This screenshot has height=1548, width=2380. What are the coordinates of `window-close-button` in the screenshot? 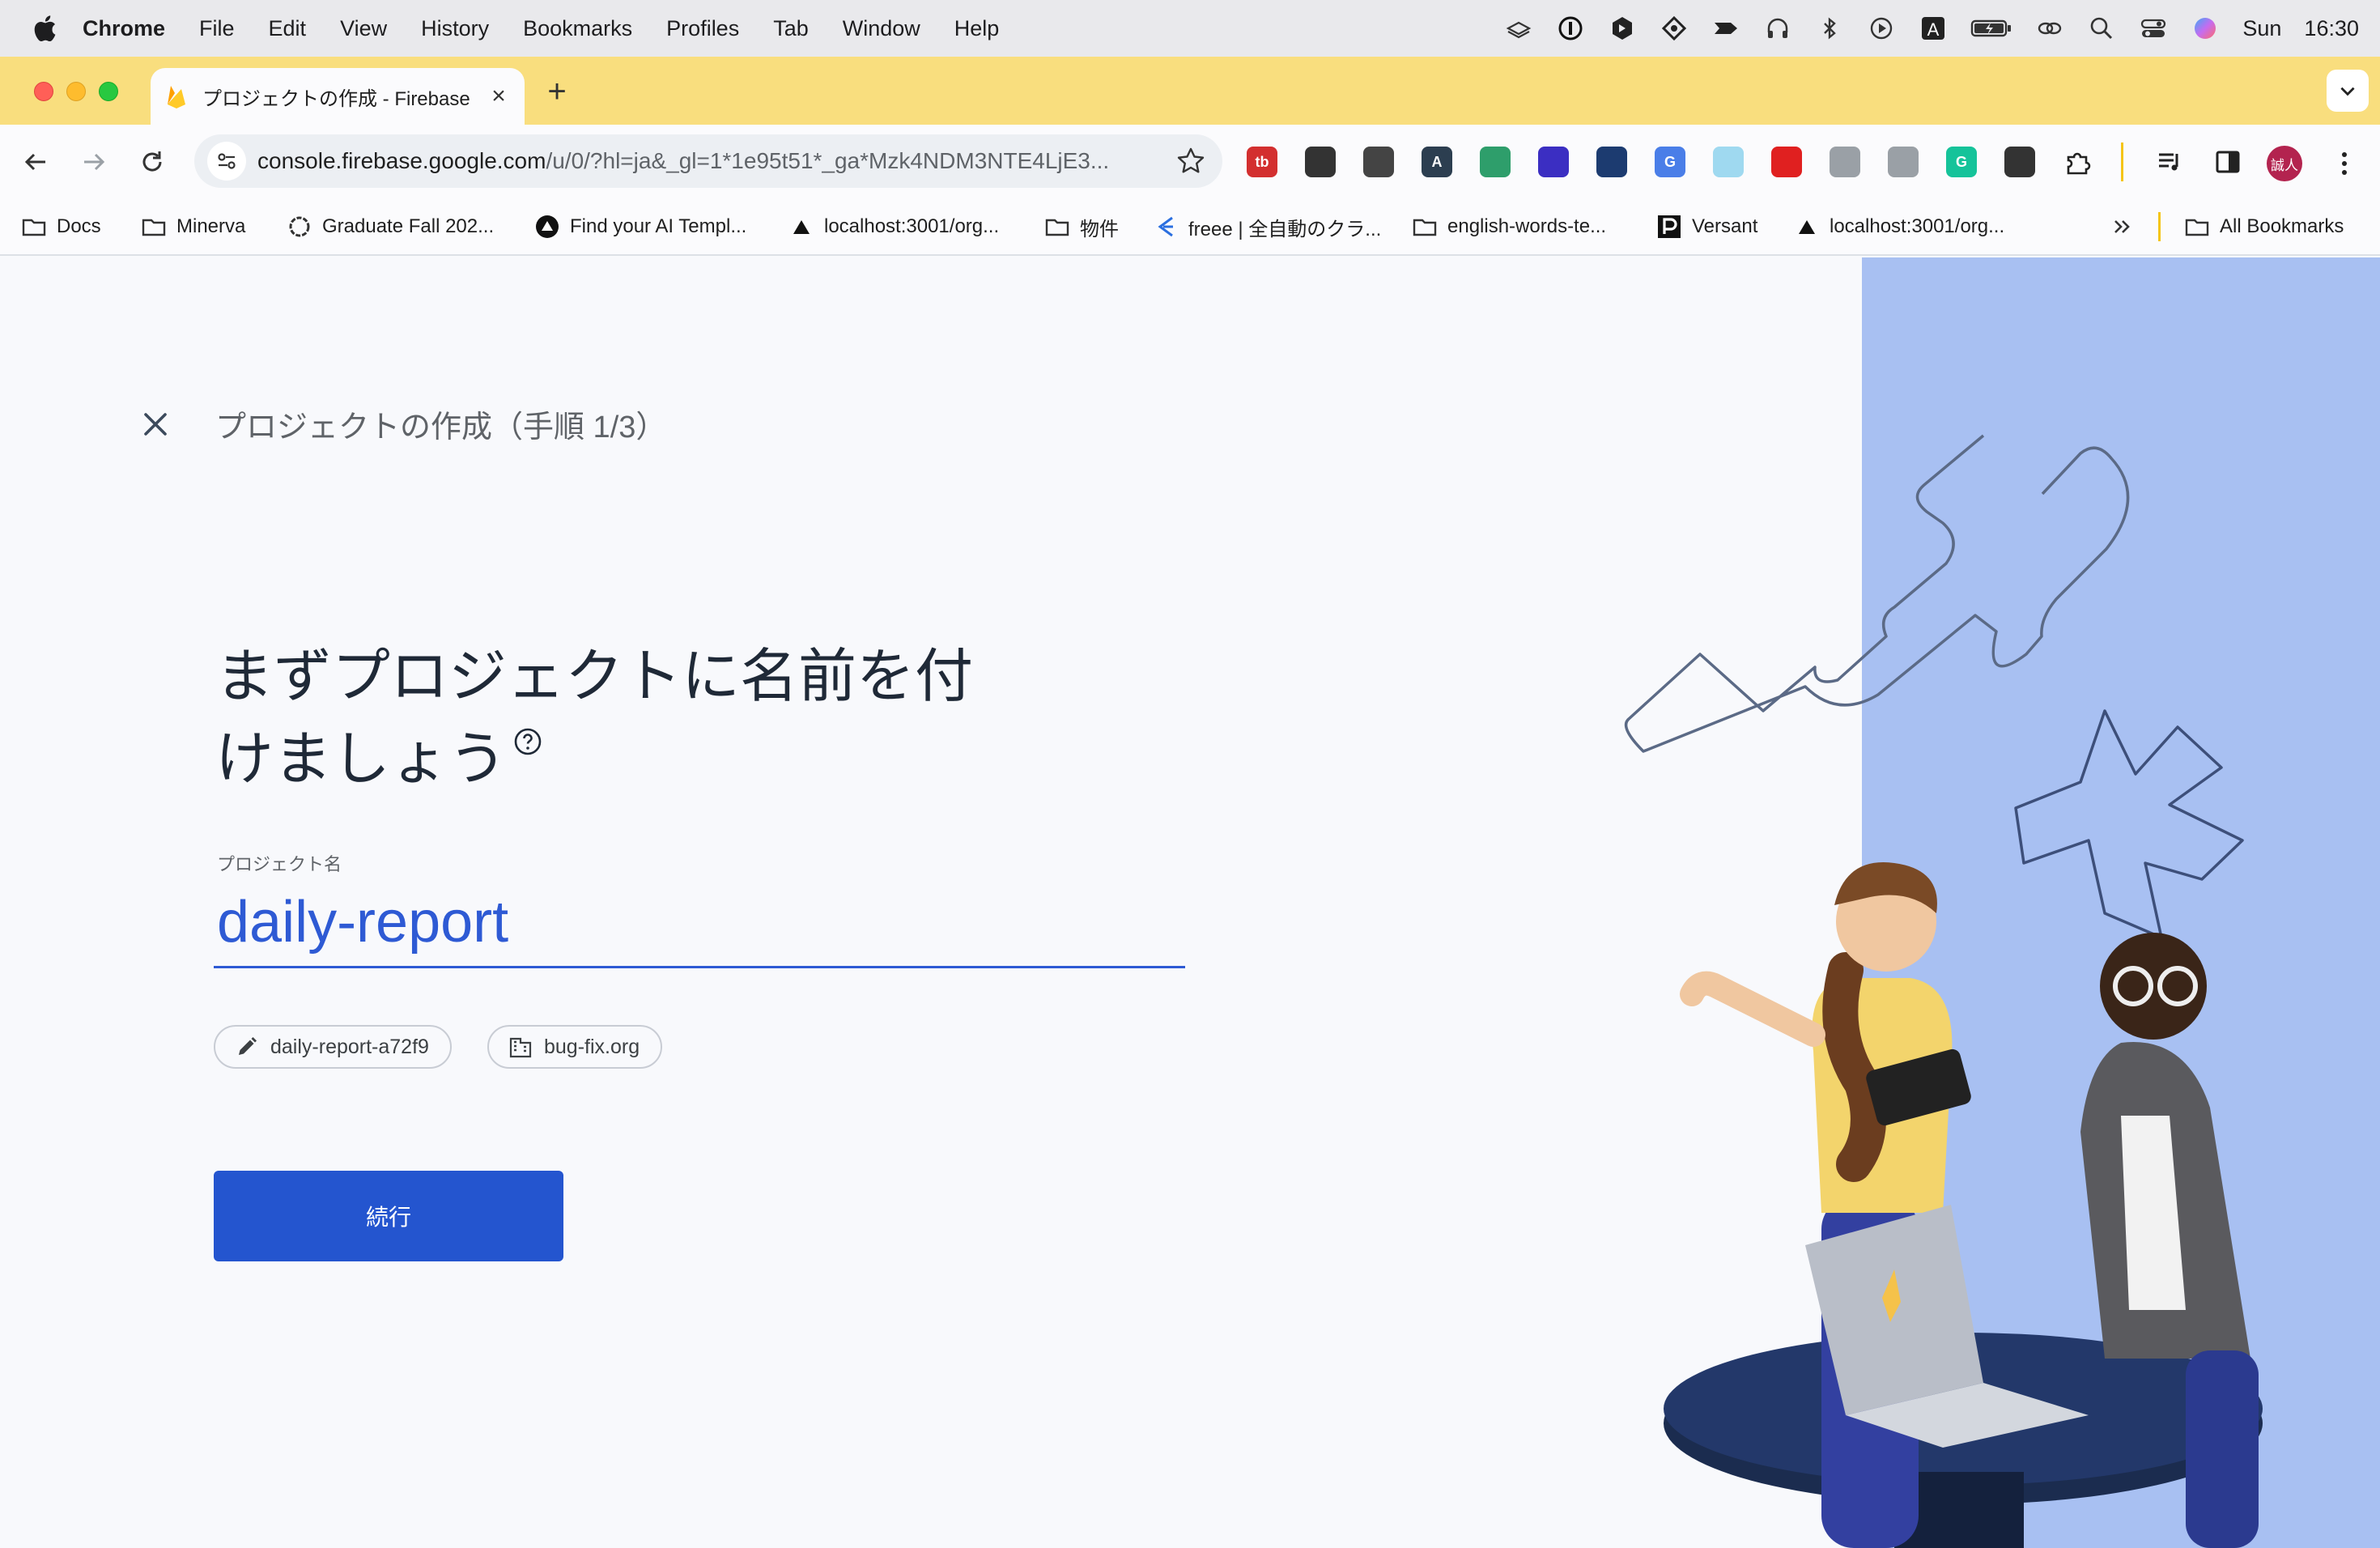 It's located at (43, 92).